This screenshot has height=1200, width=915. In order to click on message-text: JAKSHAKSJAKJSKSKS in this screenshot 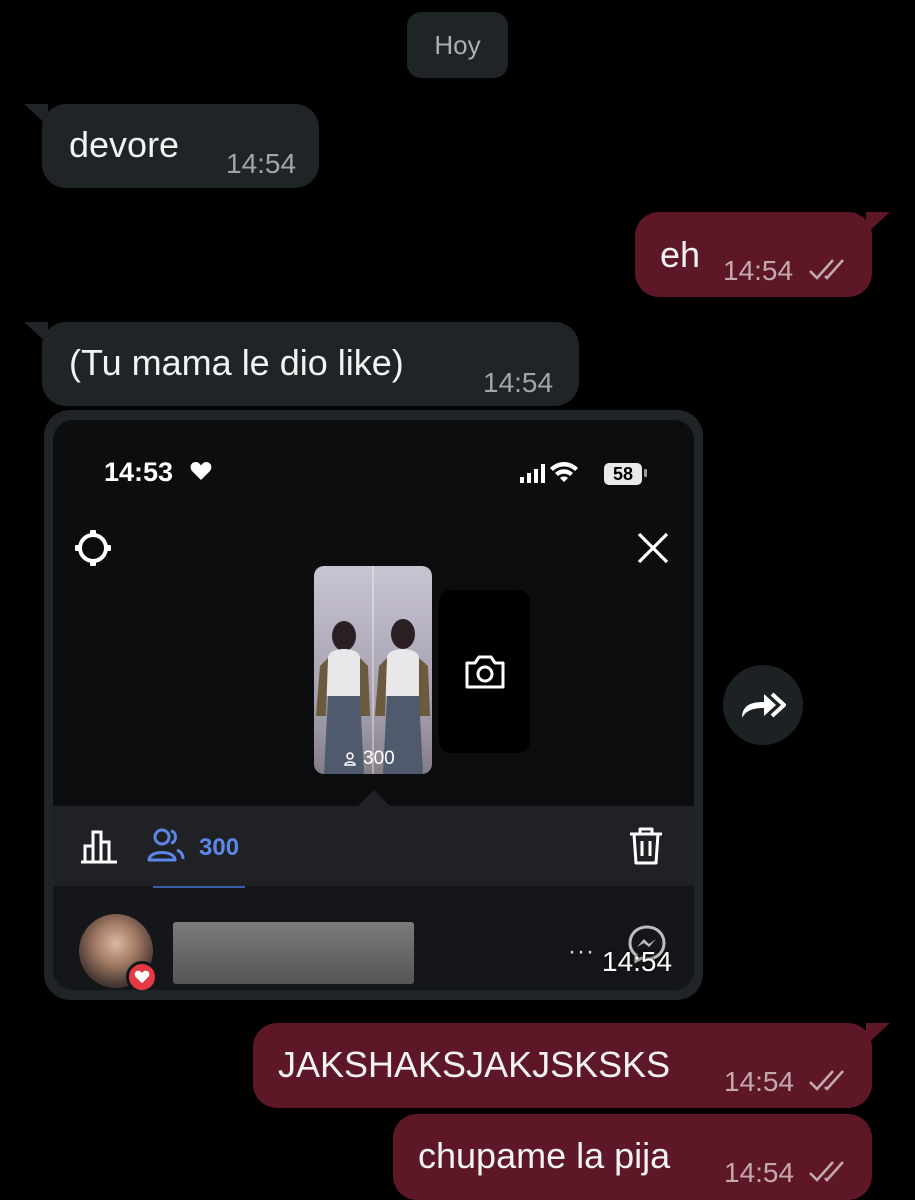, I will do `click(474, 1064)`.